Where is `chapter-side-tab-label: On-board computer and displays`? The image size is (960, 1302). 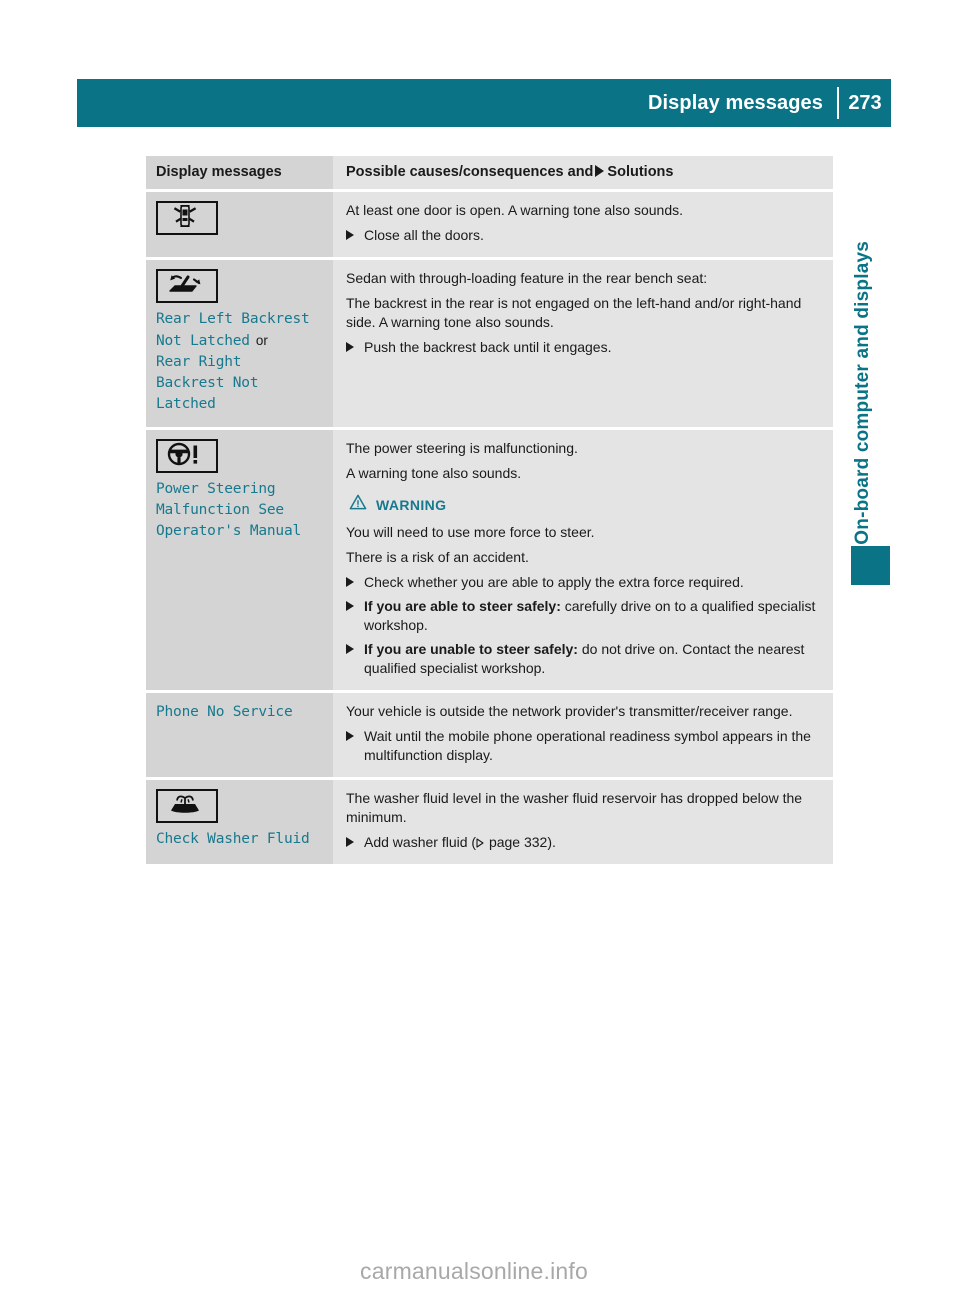
chapter-side-tab-label: On-board computer and displays is located at coordinates (862, 393).